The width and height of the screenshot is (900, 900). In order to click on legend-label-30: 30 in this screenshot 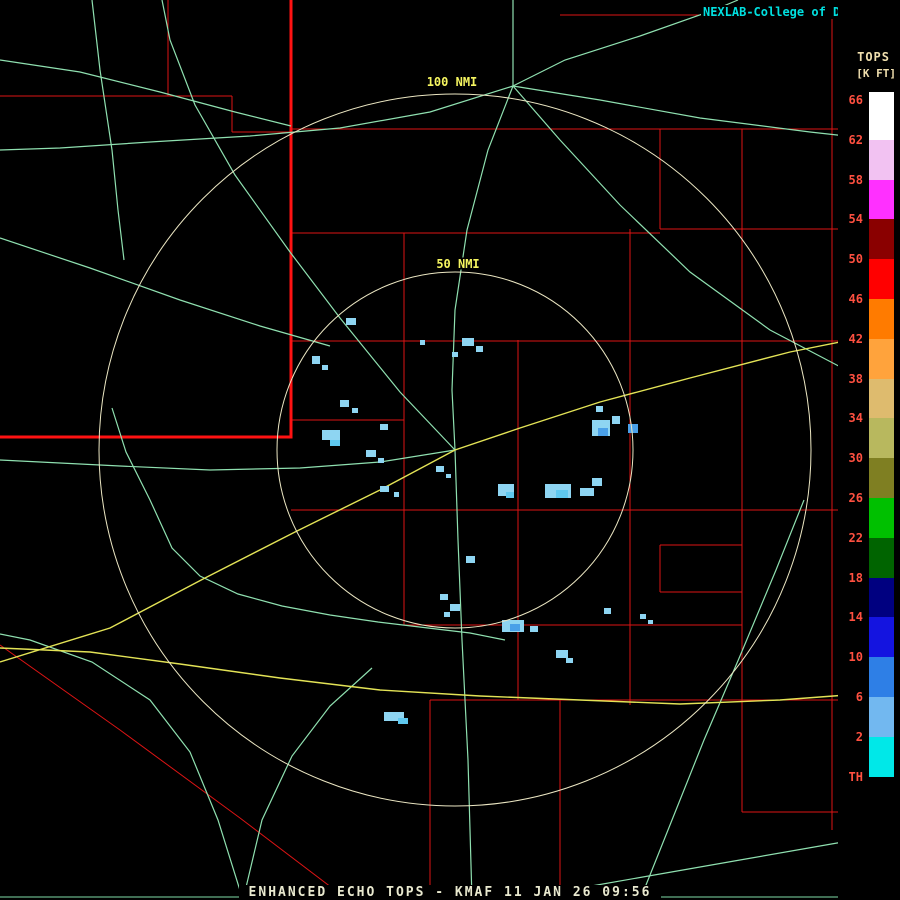, I will do `click(855, 458)`.